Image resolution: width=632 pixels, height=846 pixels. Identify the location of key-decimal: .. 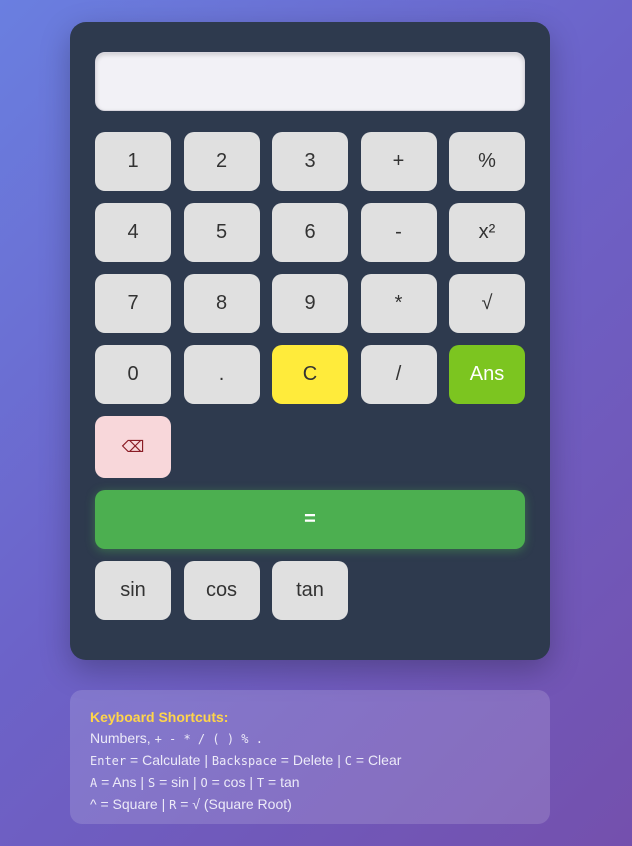
(221, 374).